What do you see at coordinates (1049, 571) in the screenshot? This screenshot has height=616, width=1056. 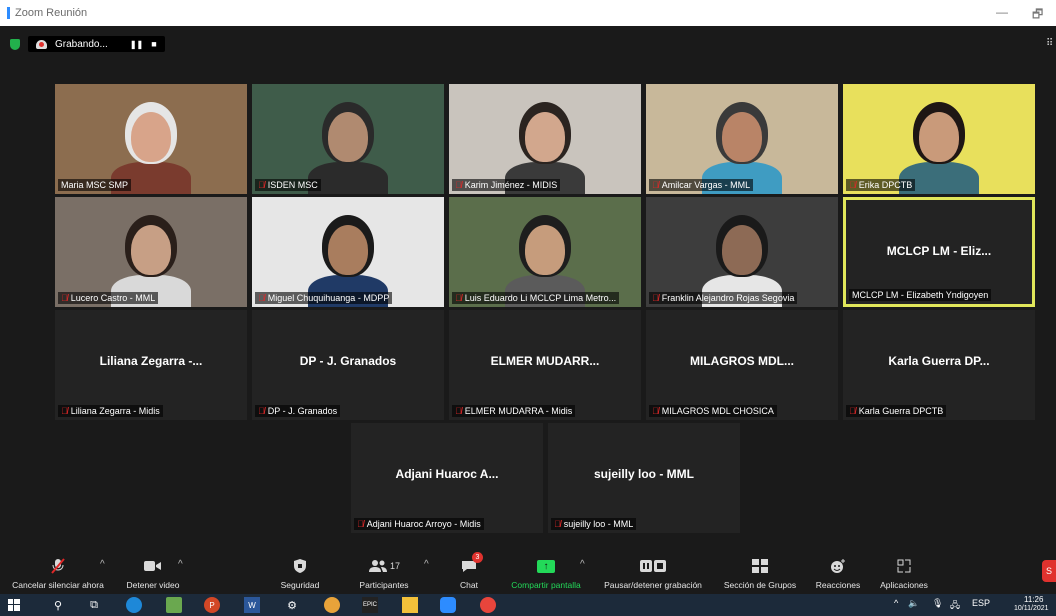 I see `end-meeting-button: S` at bounding box center [1049, 571].